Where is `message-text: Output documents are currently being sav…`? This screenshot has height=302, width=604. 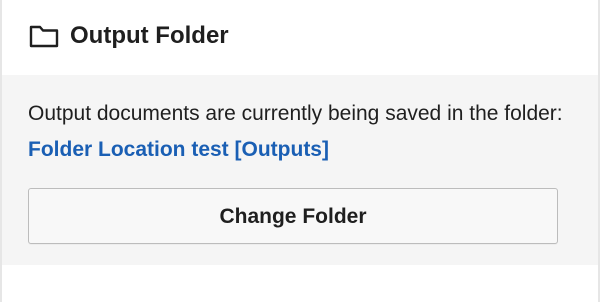
message-text: Output documents are currently being sav… is located at coordinates (295, 113).